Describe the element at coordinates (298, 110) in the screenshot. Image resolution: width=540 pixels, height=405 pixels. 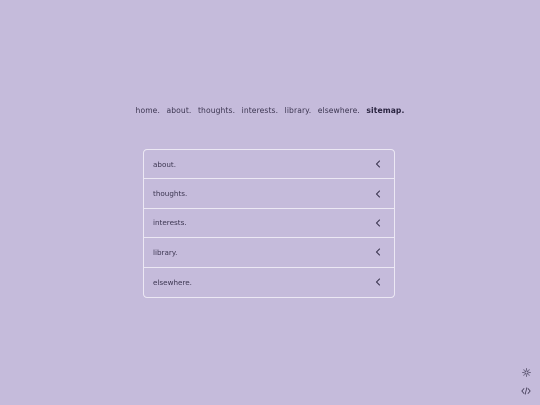
I see `nav-link-library: library.` at that location.